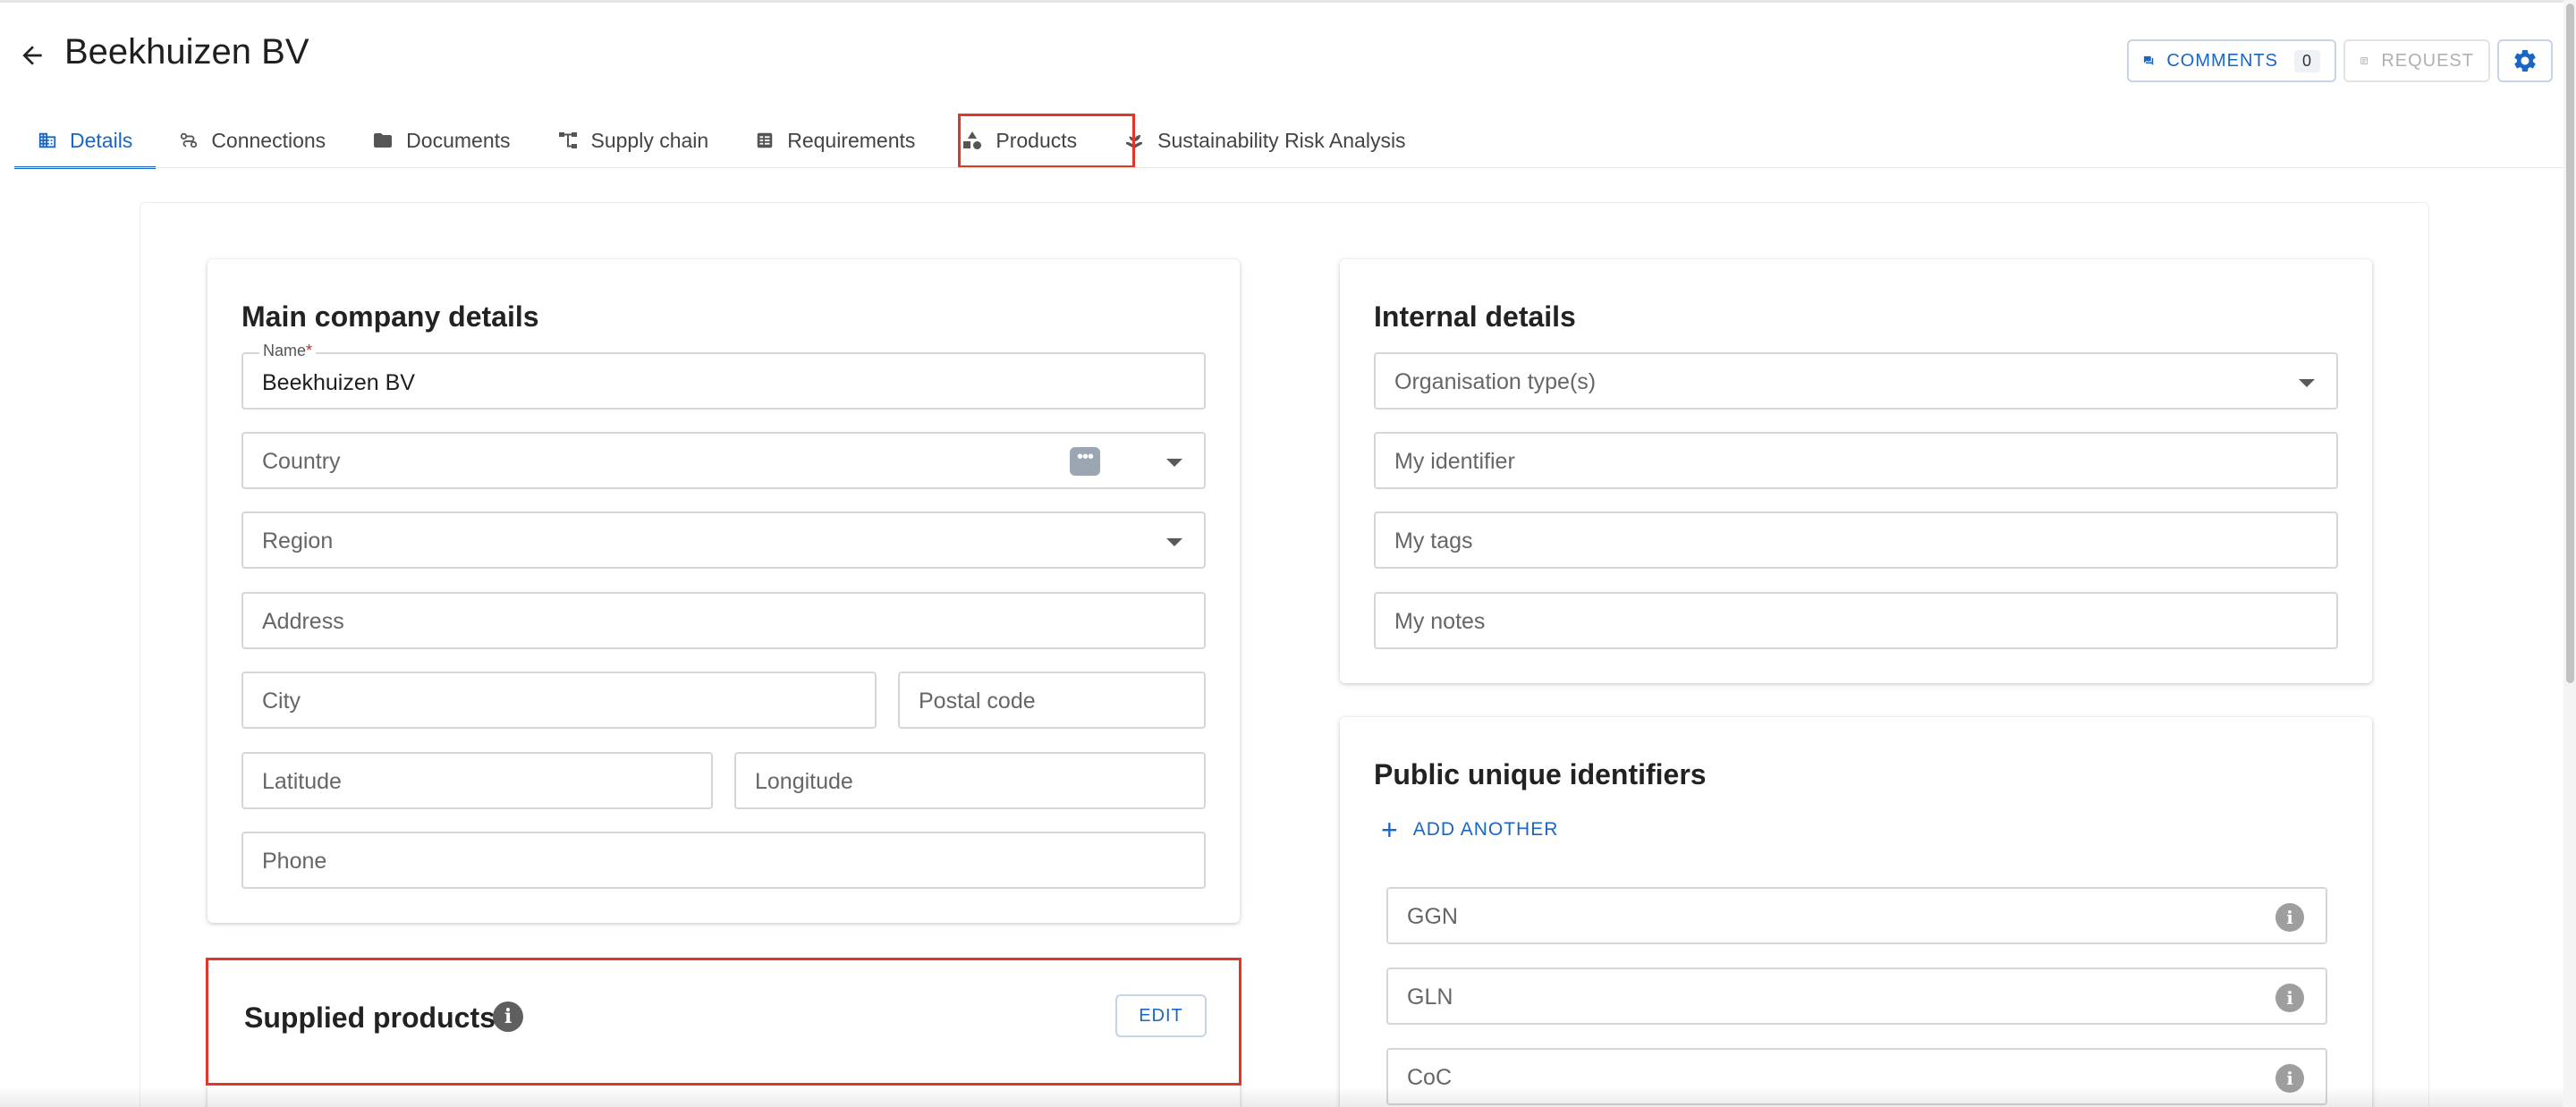 The width and height of the screenshot is (2576, 1107). I want to click on add-another-button: + ADD ANOTHER, so click(1469, 829).